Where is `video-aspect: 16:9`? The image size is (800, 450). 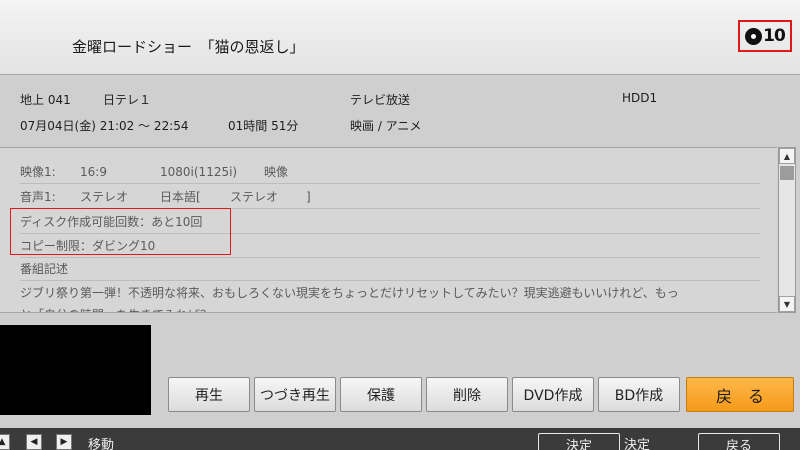 video-aspect: 16:9 is located at coordinates (93, 172).